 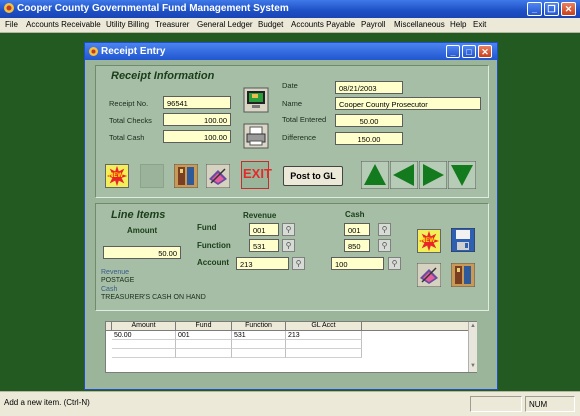 What do you see at coordinates (550, 404) in the screenshot?
I see `status-num-indicator: NUM` at bounding box center [550, 404].